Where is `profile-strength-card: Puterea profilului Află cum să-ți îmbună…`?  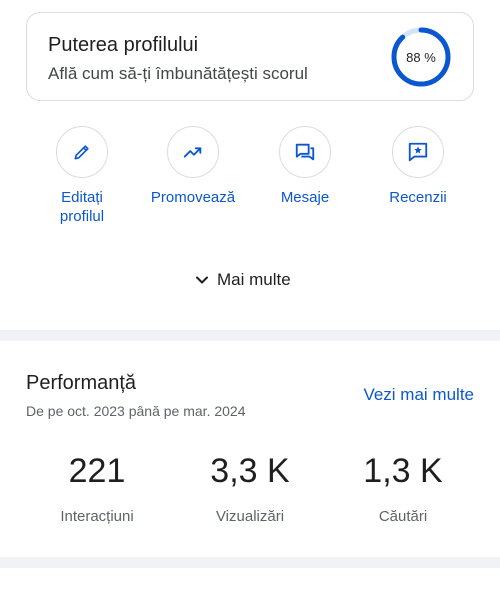 profile-strength-card: Puterea profilului Află cum să-ți îmbună… is located at coordinates (250, 56).